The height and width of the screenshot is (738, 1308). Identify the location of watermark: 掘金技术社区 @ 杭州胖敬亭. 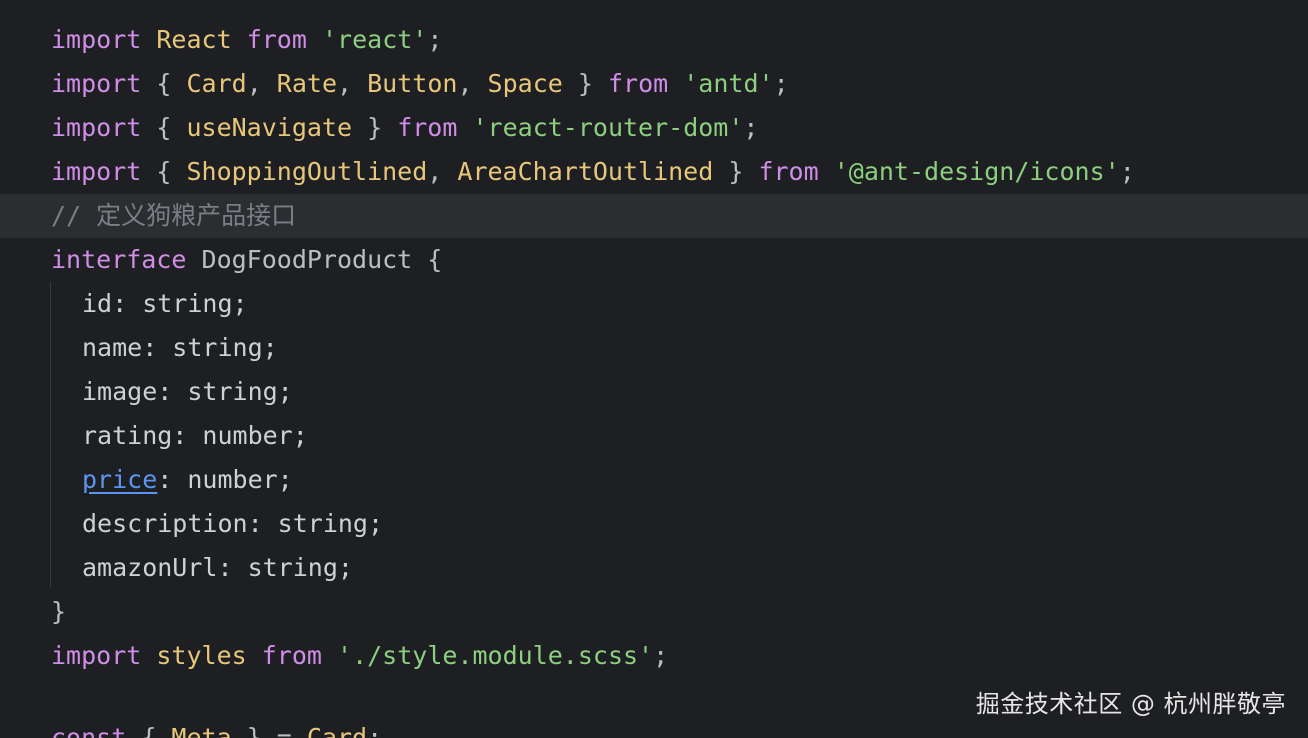
(1130, 704).